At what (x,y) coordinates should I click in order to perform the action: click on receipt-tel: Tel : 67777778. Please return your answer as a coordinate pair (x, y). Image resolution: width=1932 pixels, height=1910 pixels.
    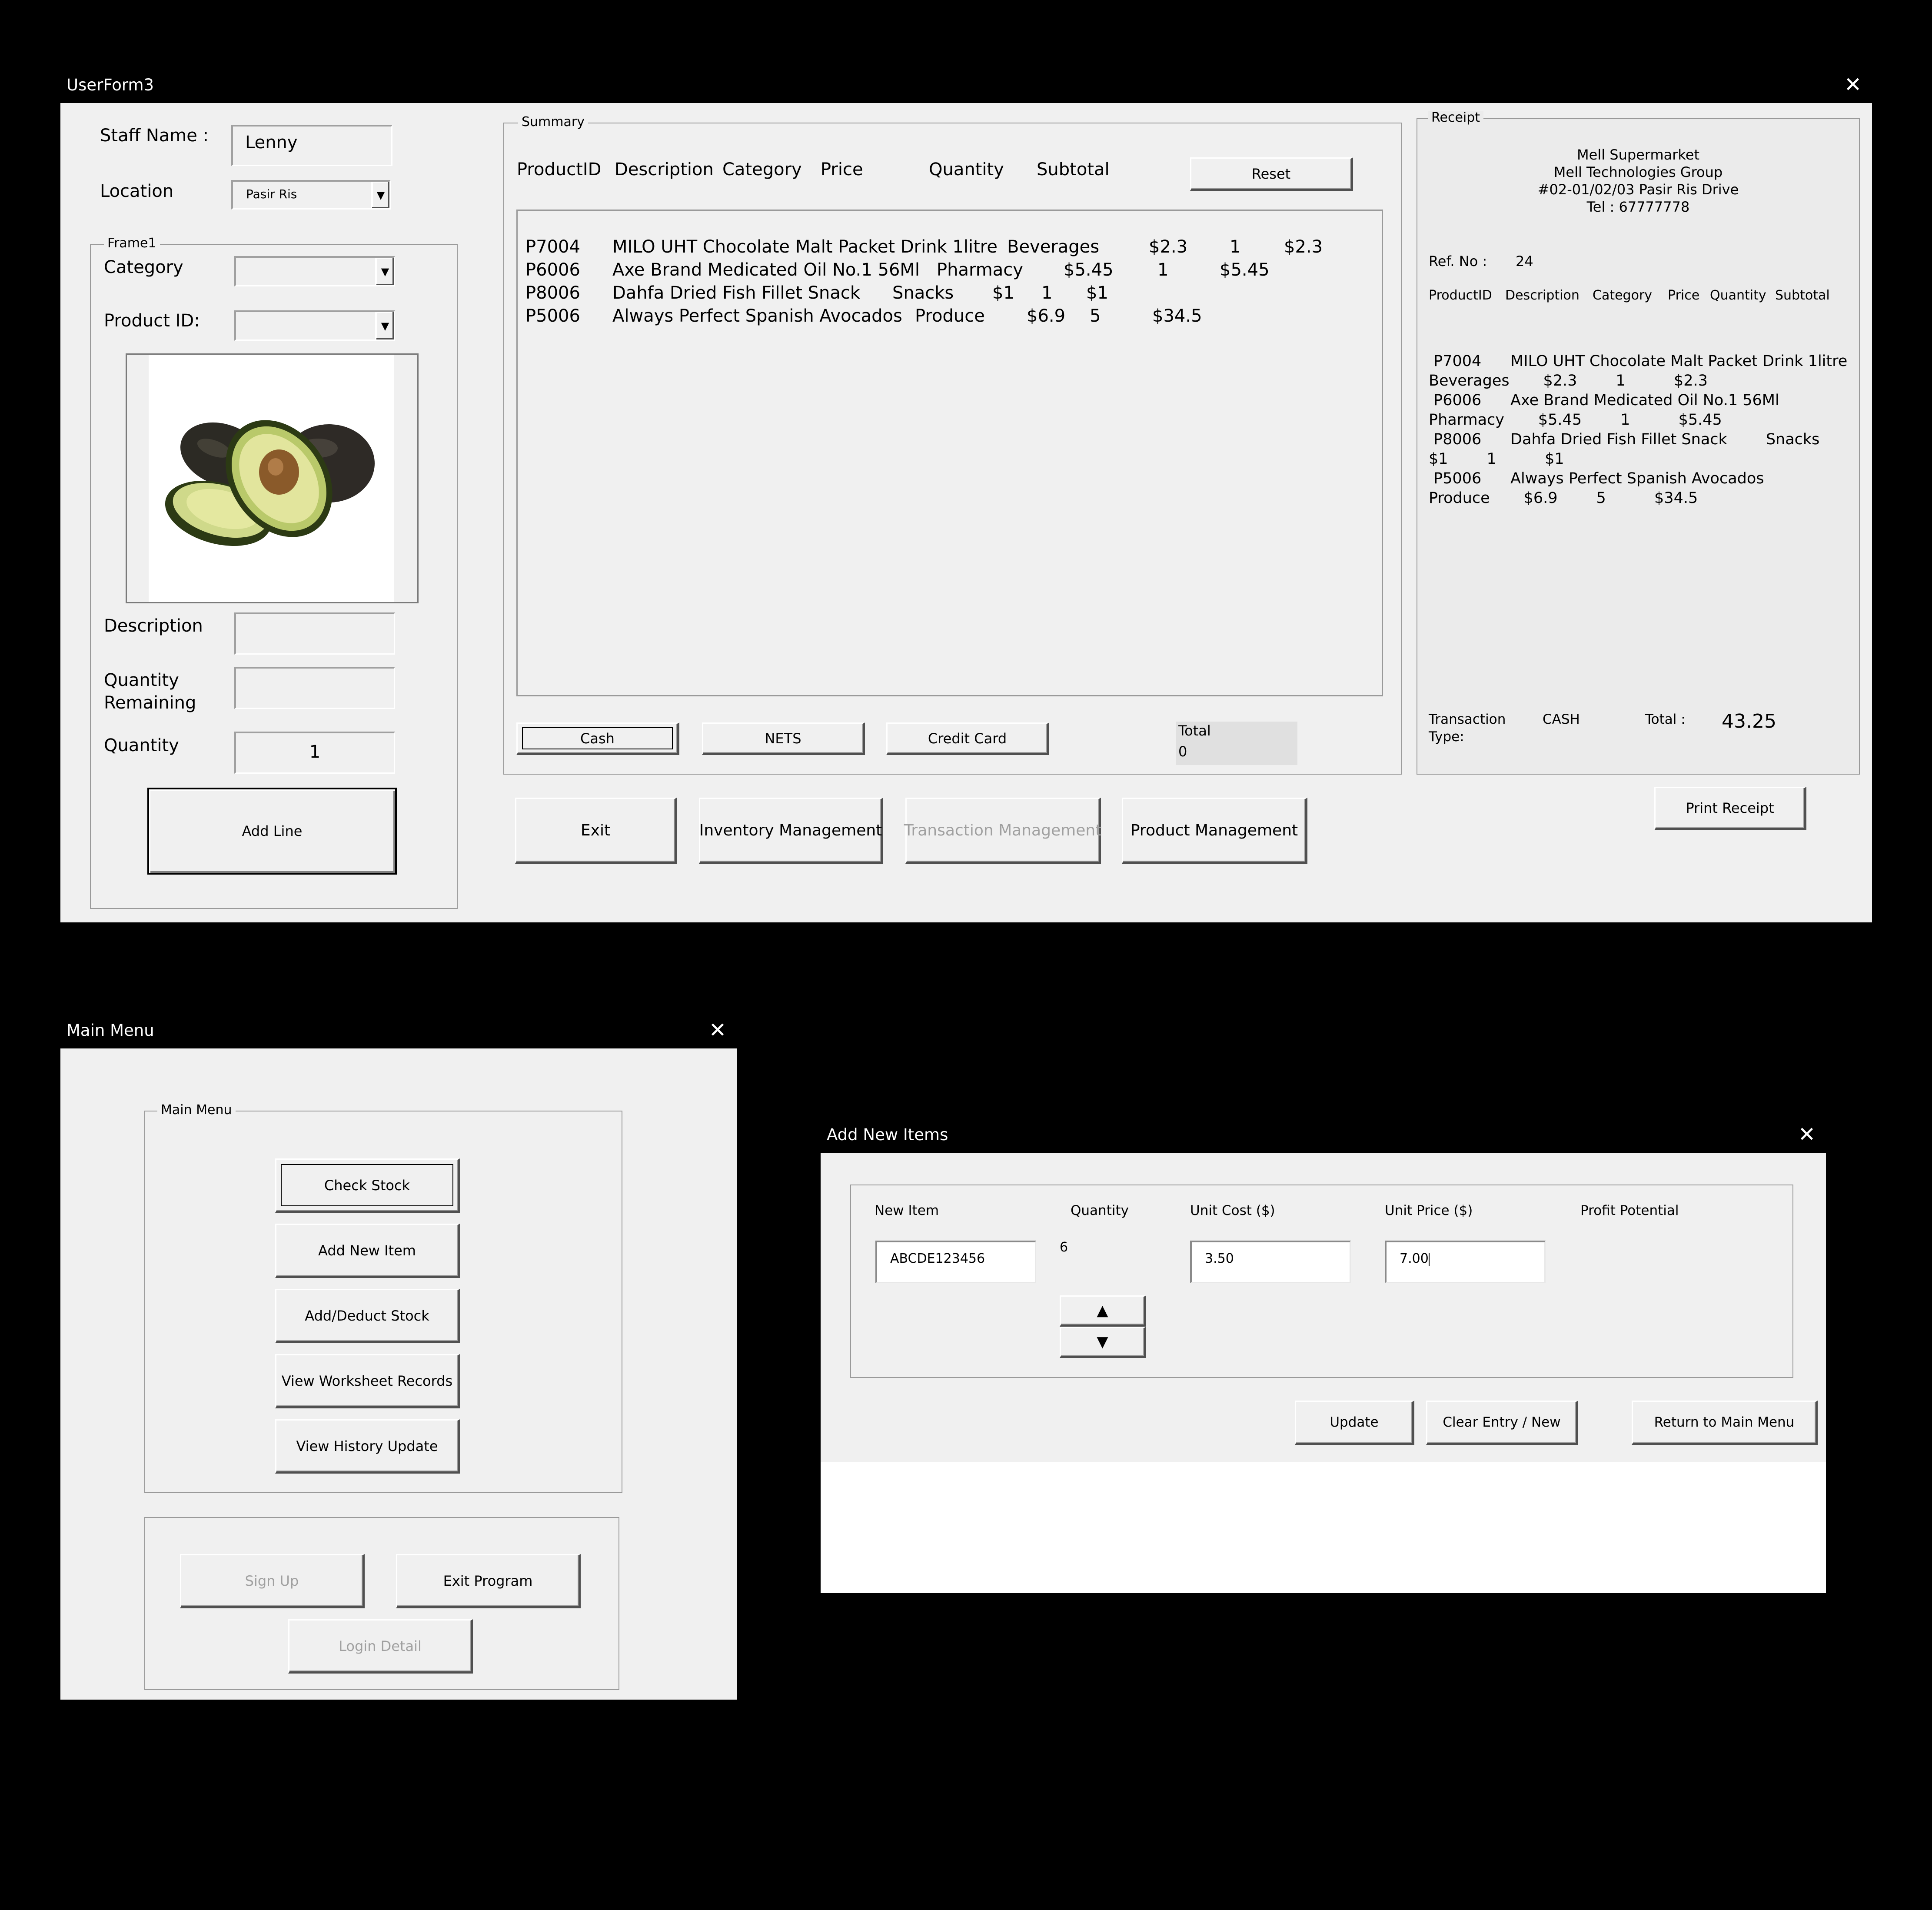
    Looking at the image, I should click on (1638, 207).